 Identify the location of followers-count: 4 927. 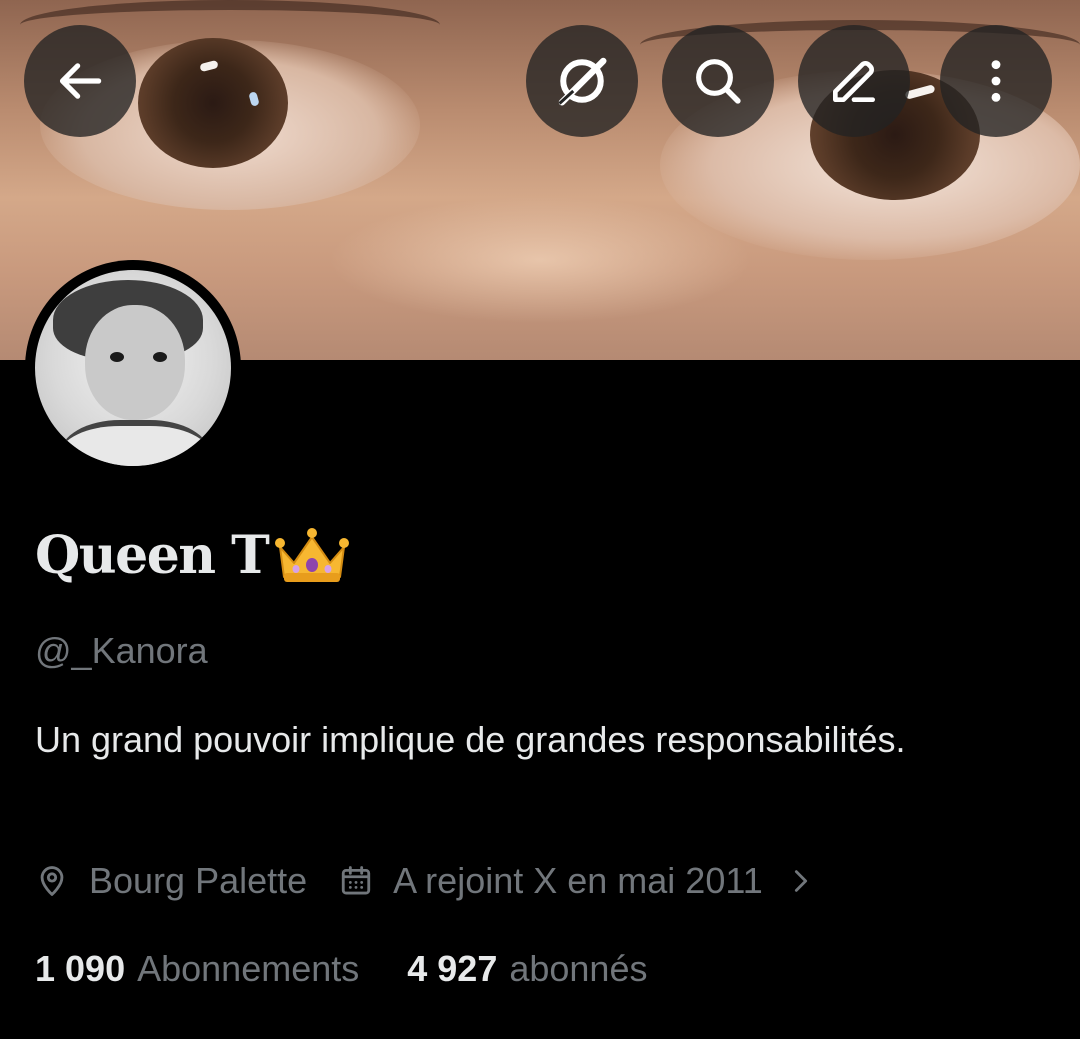
(452, 968).